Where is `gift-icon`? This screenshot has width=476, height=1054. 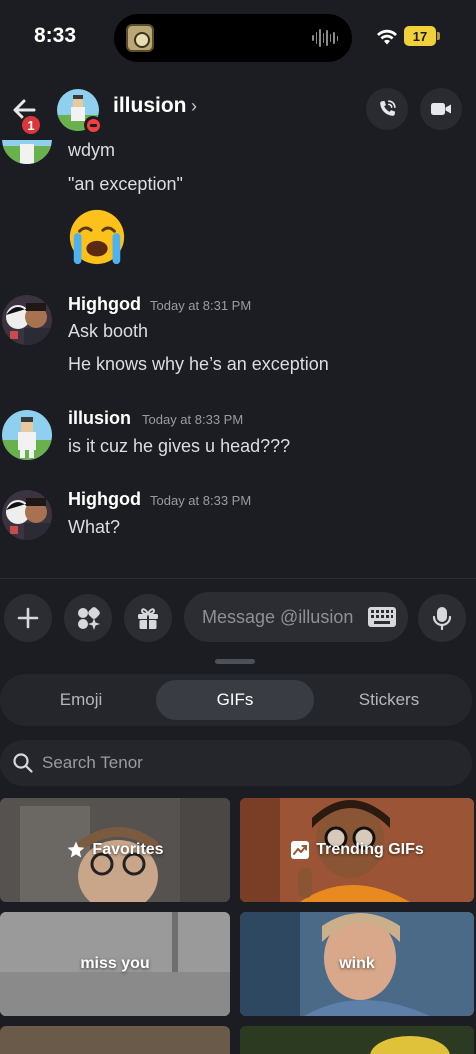 gift-icon is located at coordinates (148, 618).